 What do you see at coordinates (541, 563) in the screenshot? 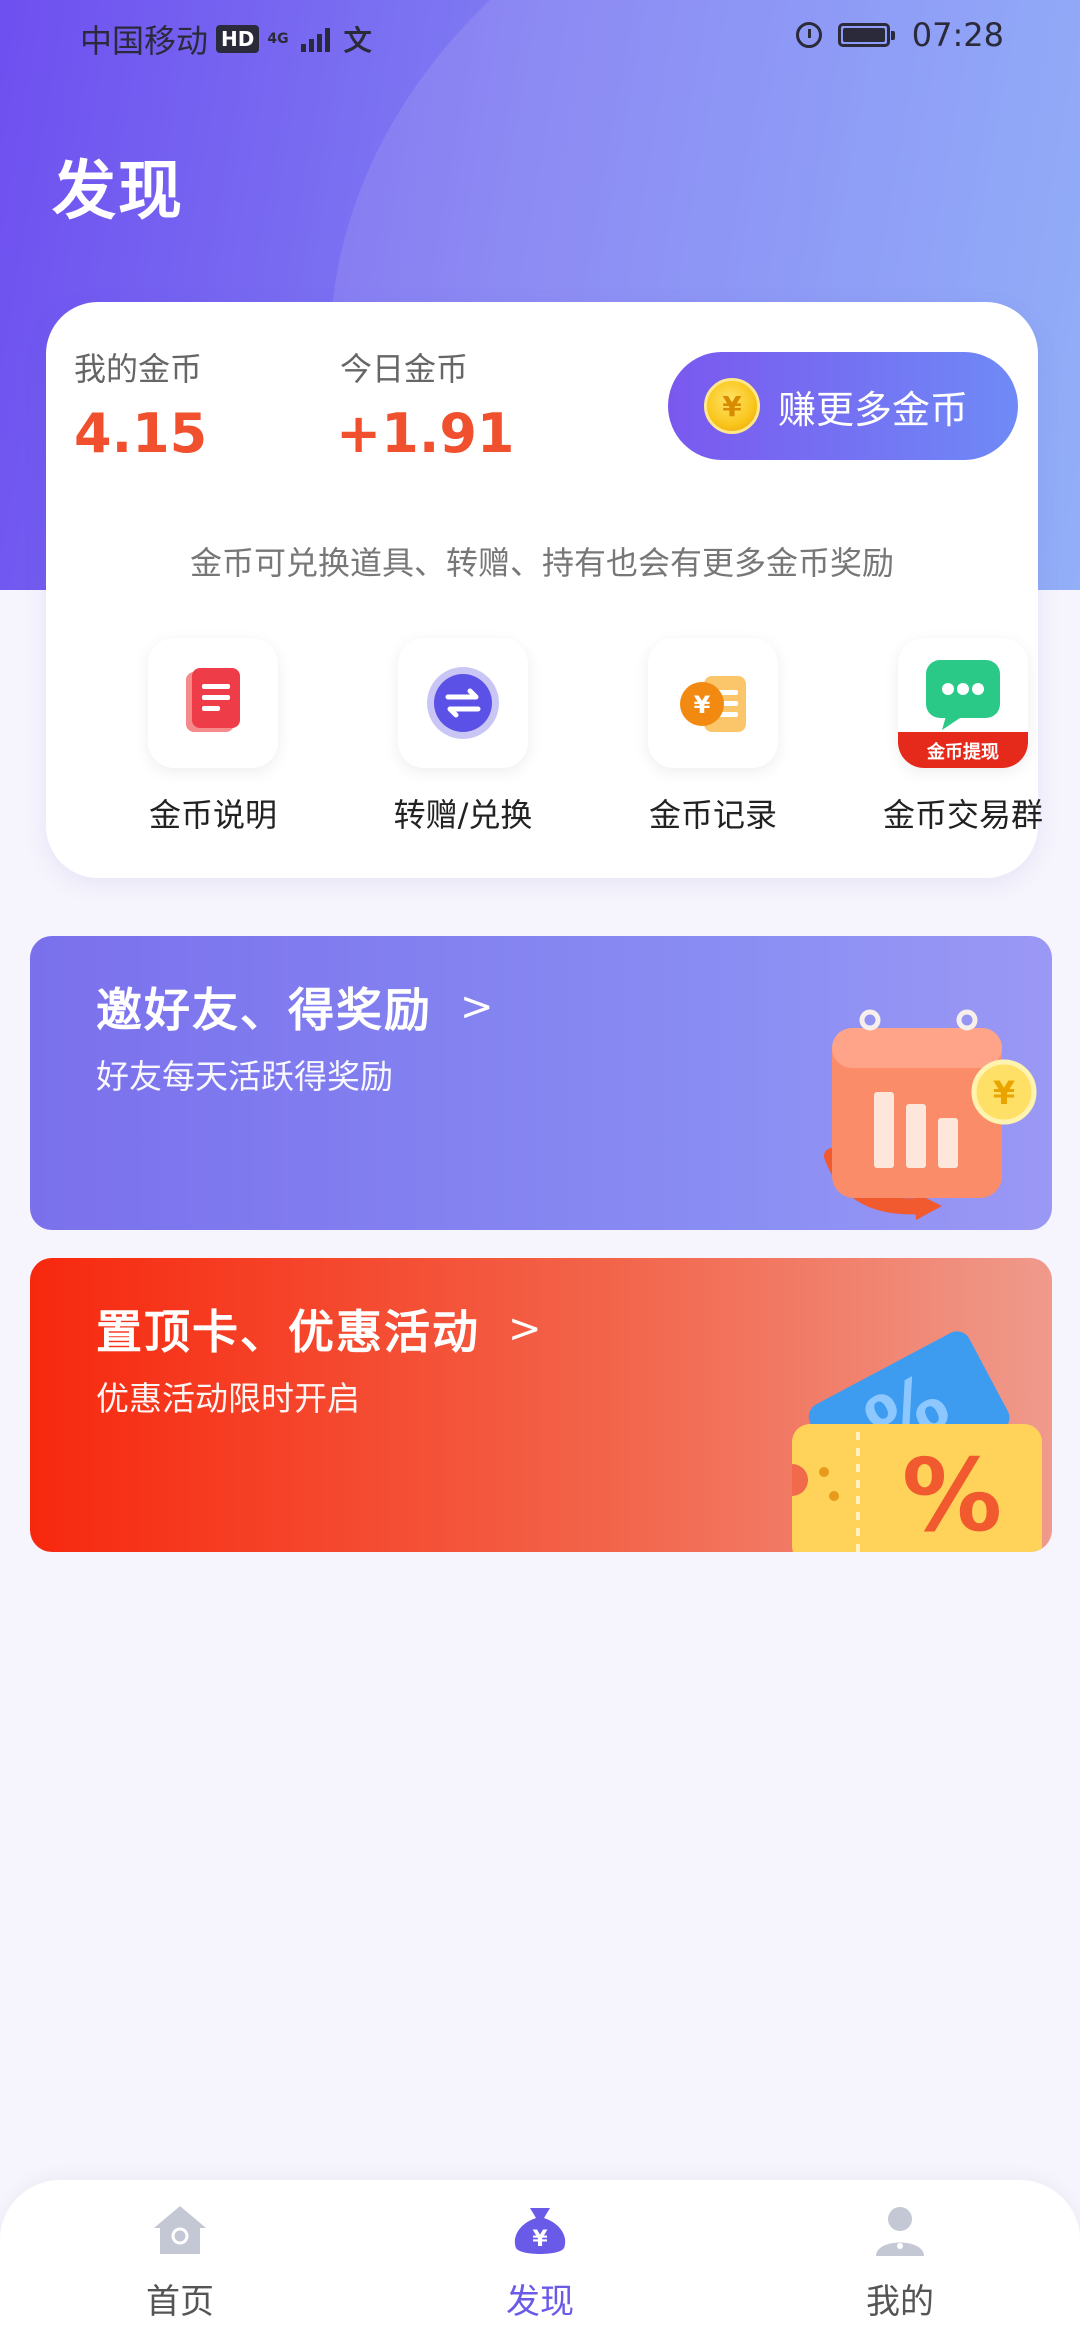
I see `coin-description: 金币可兑换道具、转赠、持有也会有更多金币奖励` at bounding box center [541, 563].